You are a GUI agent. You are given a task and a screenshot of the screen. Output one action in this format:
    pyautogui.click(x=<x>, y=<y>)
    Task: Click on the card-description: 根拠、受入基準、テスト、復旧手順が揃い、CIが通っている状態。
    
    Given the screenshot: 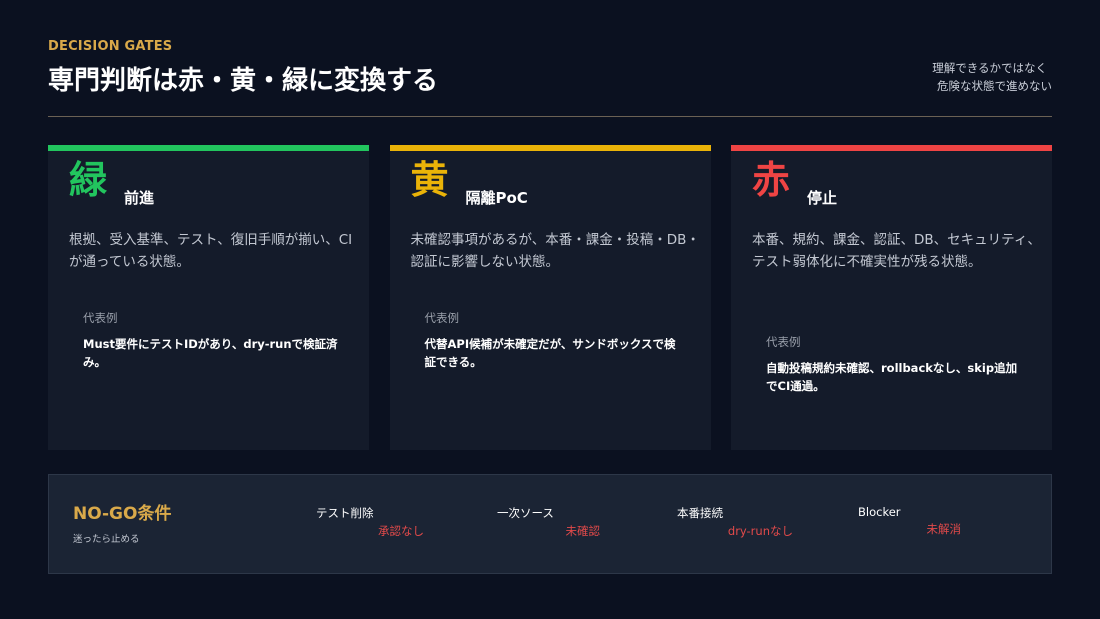 What is the action you would take?
    pyautogui.click(x=211, y=251)
    